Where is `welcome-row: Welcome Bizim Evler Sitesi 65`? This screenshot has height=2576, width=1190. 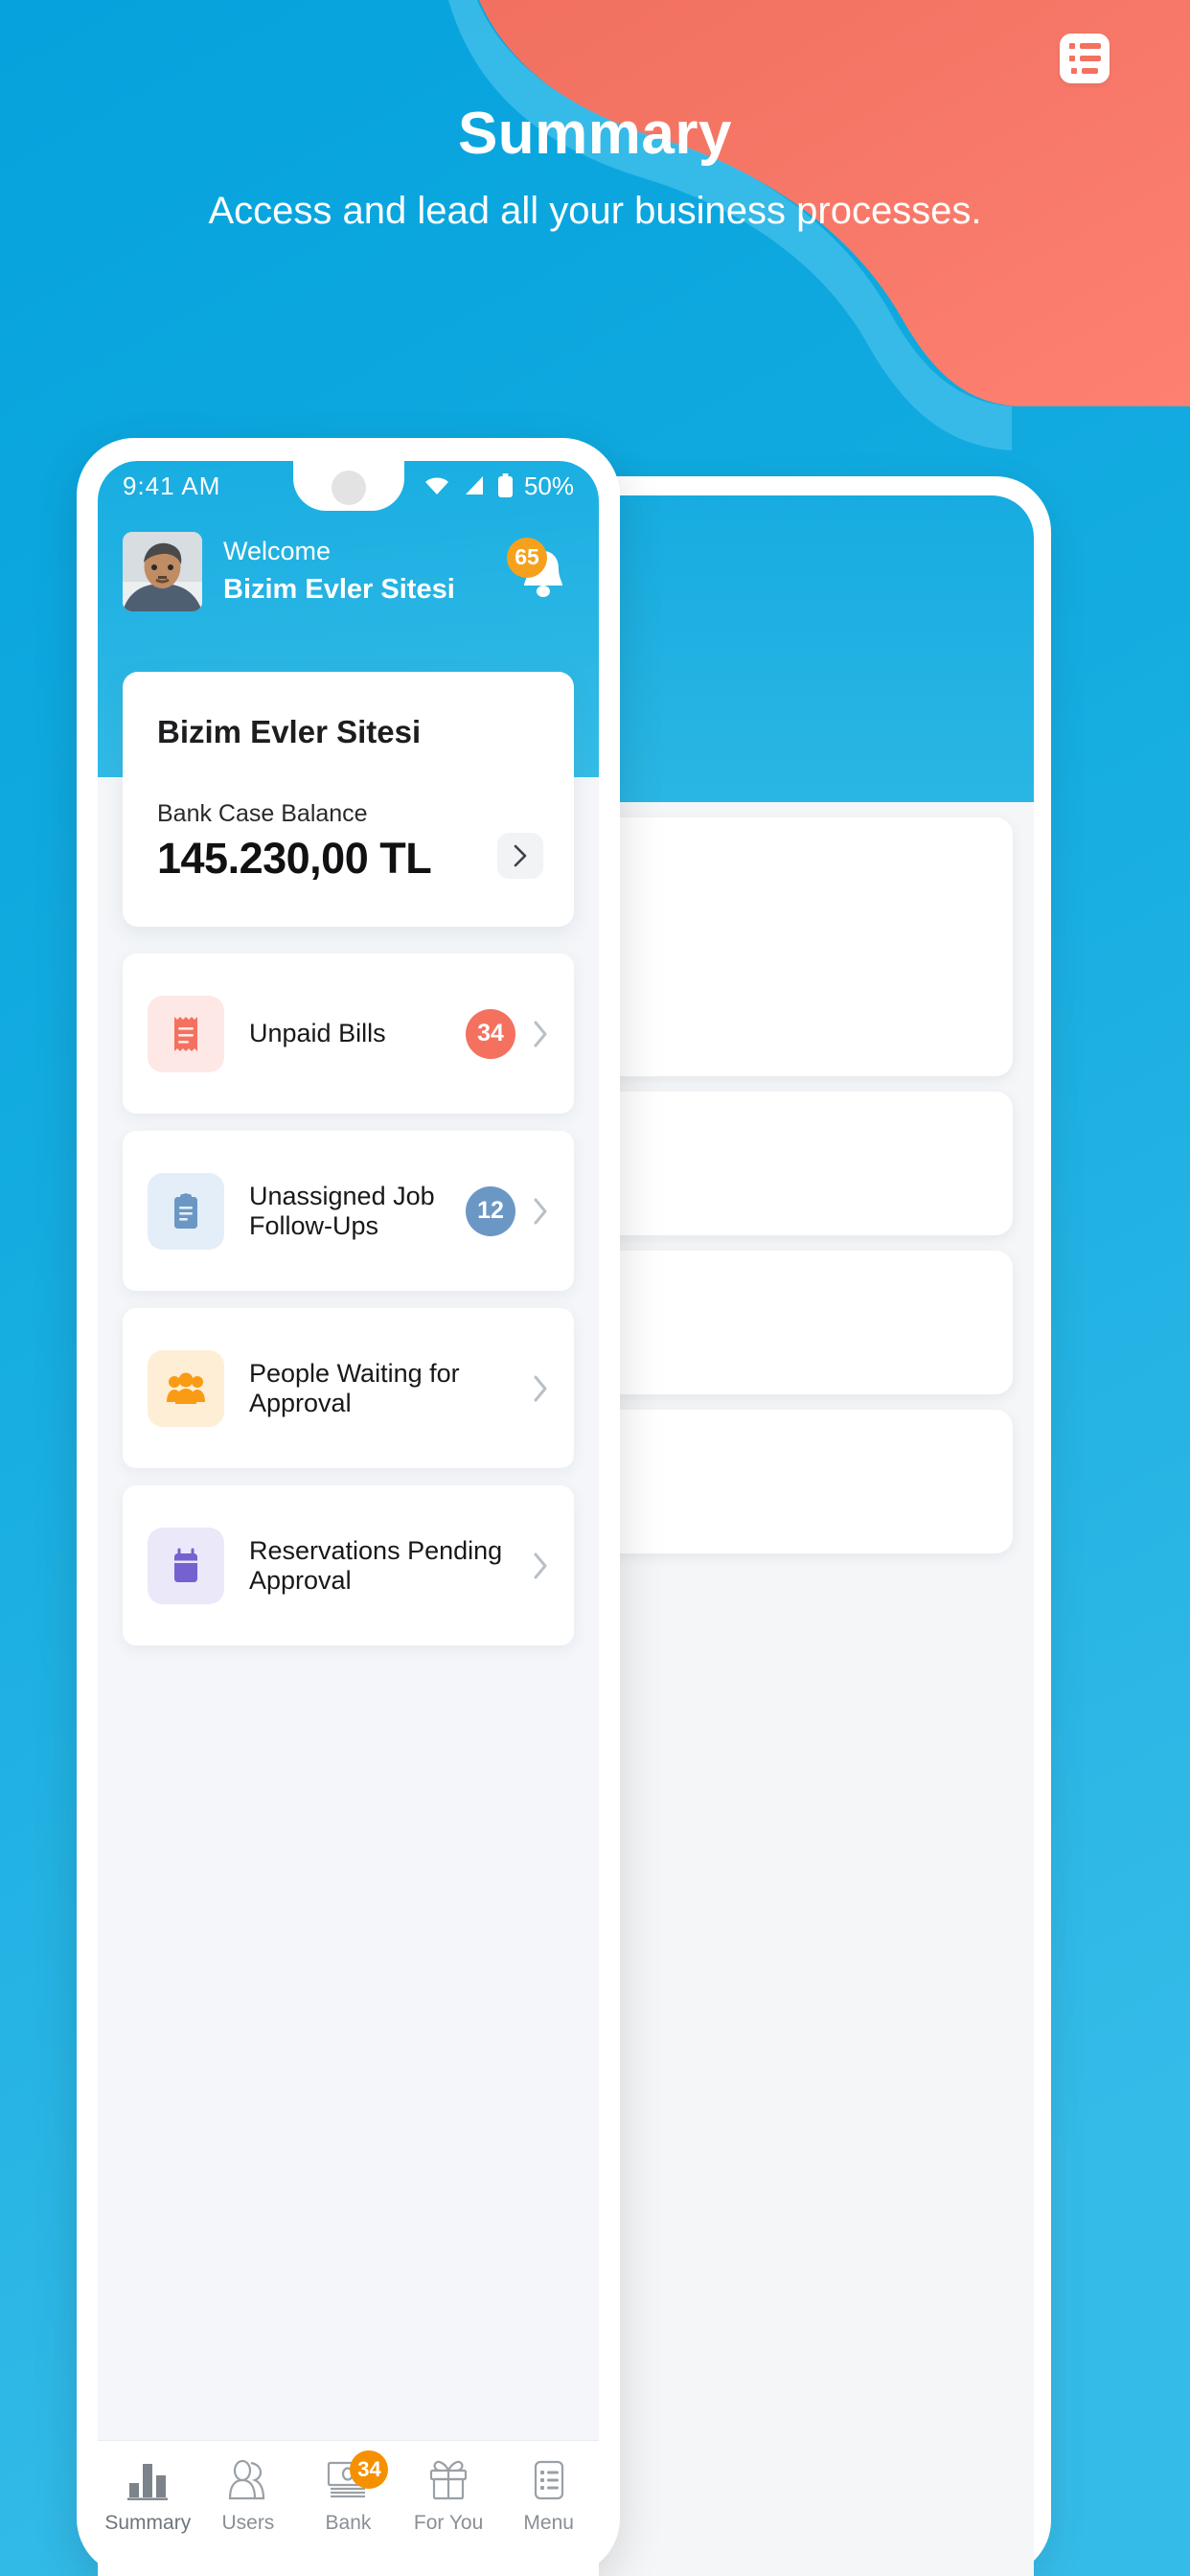 welcome-row: Welcome Bizim Evler Sitesi 65 is located at coordinates (349, 561).